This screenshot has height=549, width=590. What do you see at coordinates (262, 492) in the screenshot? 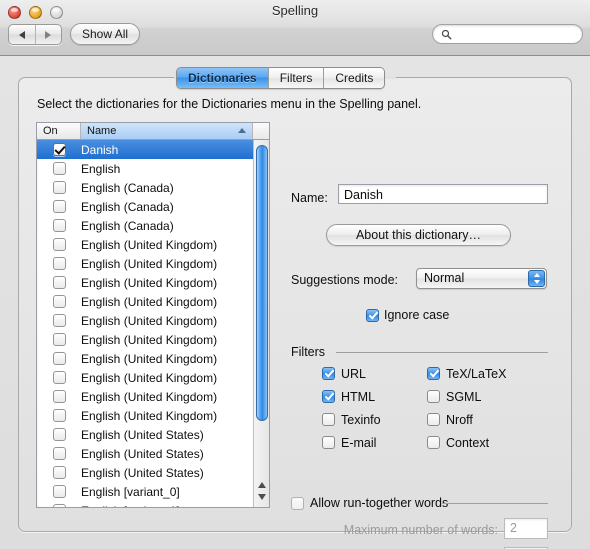
I see `scrollbar-arrows` at bounding box center [262, 492].